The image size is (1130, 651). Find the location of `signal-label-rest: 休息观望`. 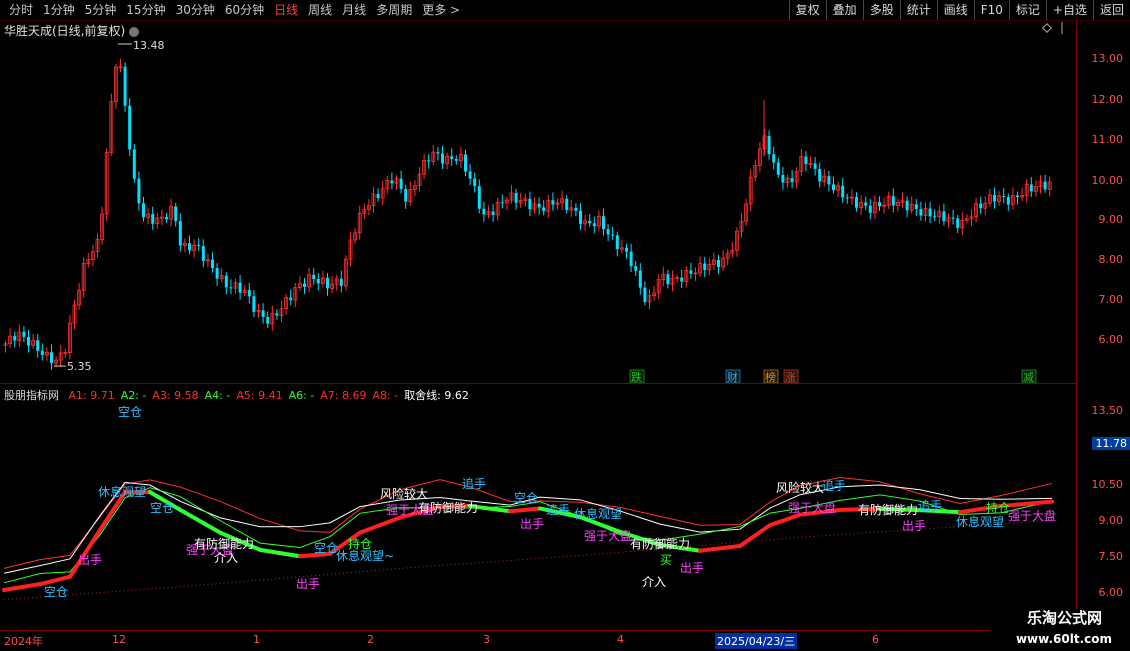

signal-label-rest: 休息观望 is located at coordinates (980, 521).